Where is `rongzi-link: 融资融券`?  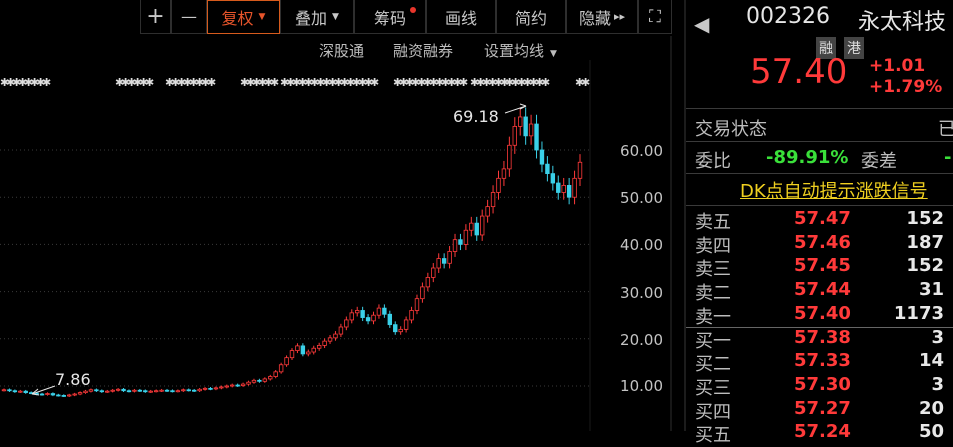 rongzi-link: 融资融券 is located at coordinates (423, 50).